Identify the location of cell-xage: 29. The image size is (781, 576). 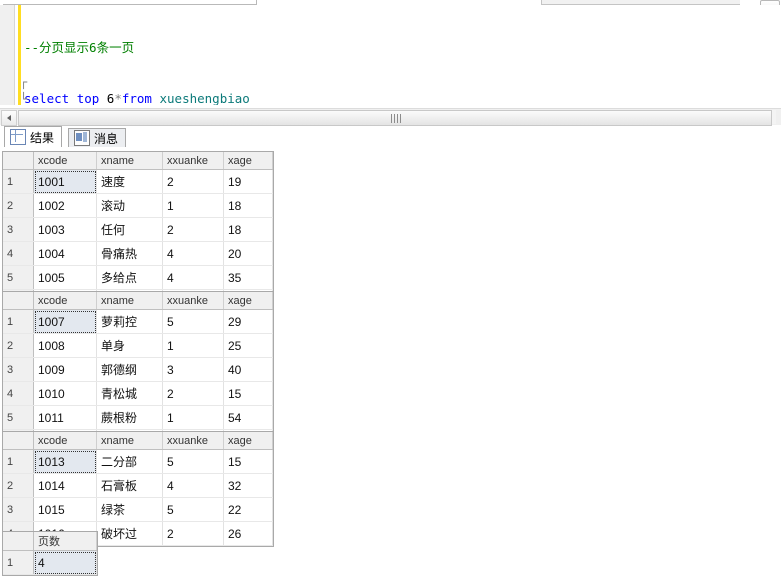
(248, 321).